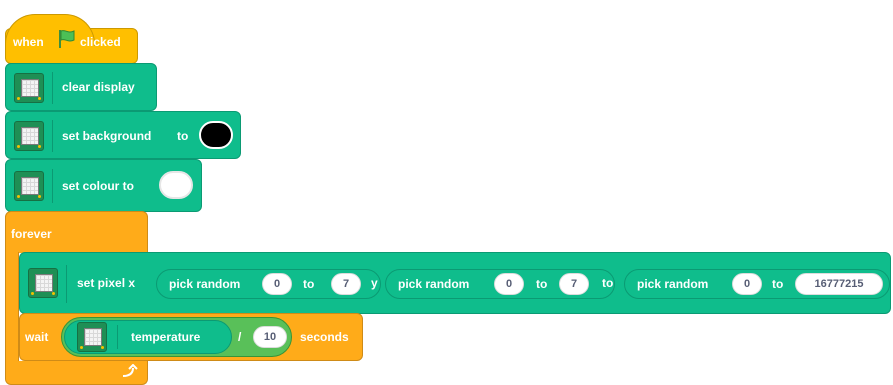 This screenshot has width=893, height=385. What do you see at coordinates (240, 337) in the screenshot?
I see `divide-operator: /` at bounding box center [240, 337].